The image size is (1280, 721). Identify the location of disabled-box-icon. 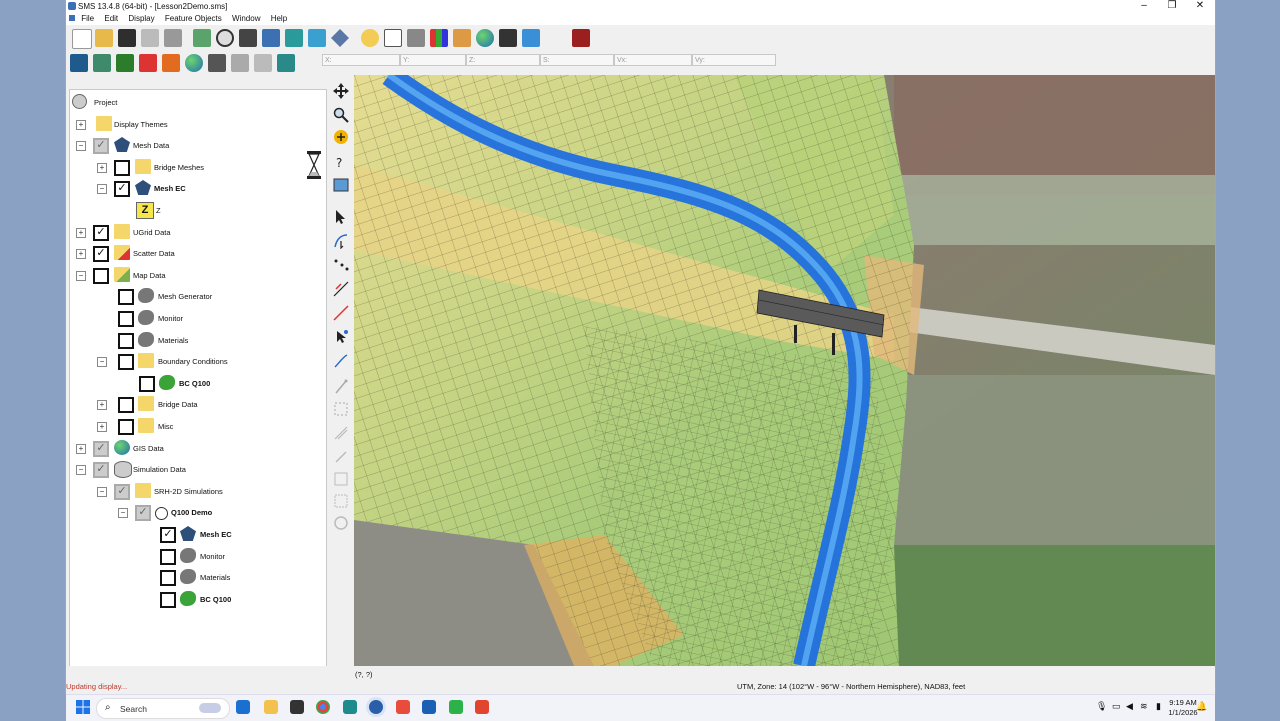
(341, 479).